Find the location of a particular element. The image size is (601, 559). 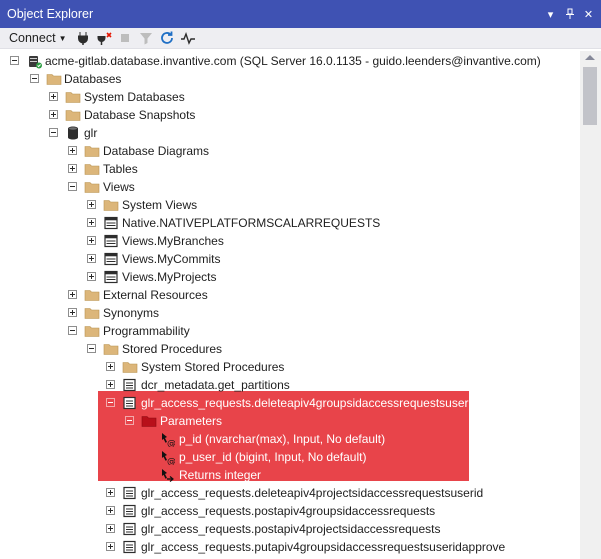

tree-node-views: Views is located at coordinates (290, 187).